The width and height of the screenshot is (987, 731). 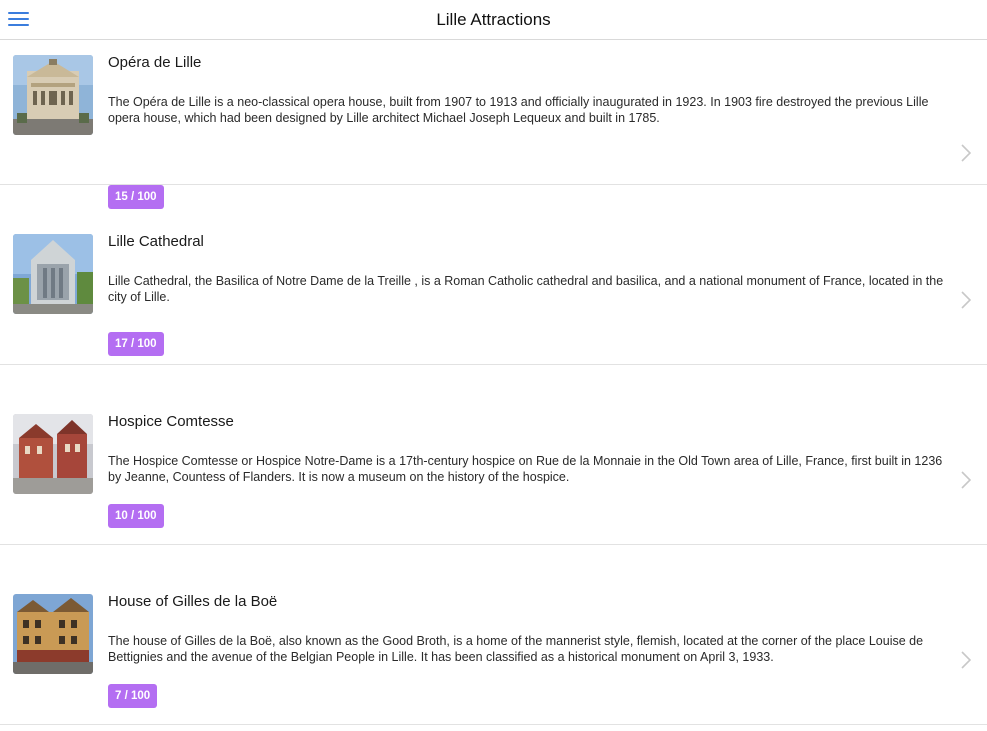 I want to click on score-badge: 17 / 100, so click(x=136, y=344).